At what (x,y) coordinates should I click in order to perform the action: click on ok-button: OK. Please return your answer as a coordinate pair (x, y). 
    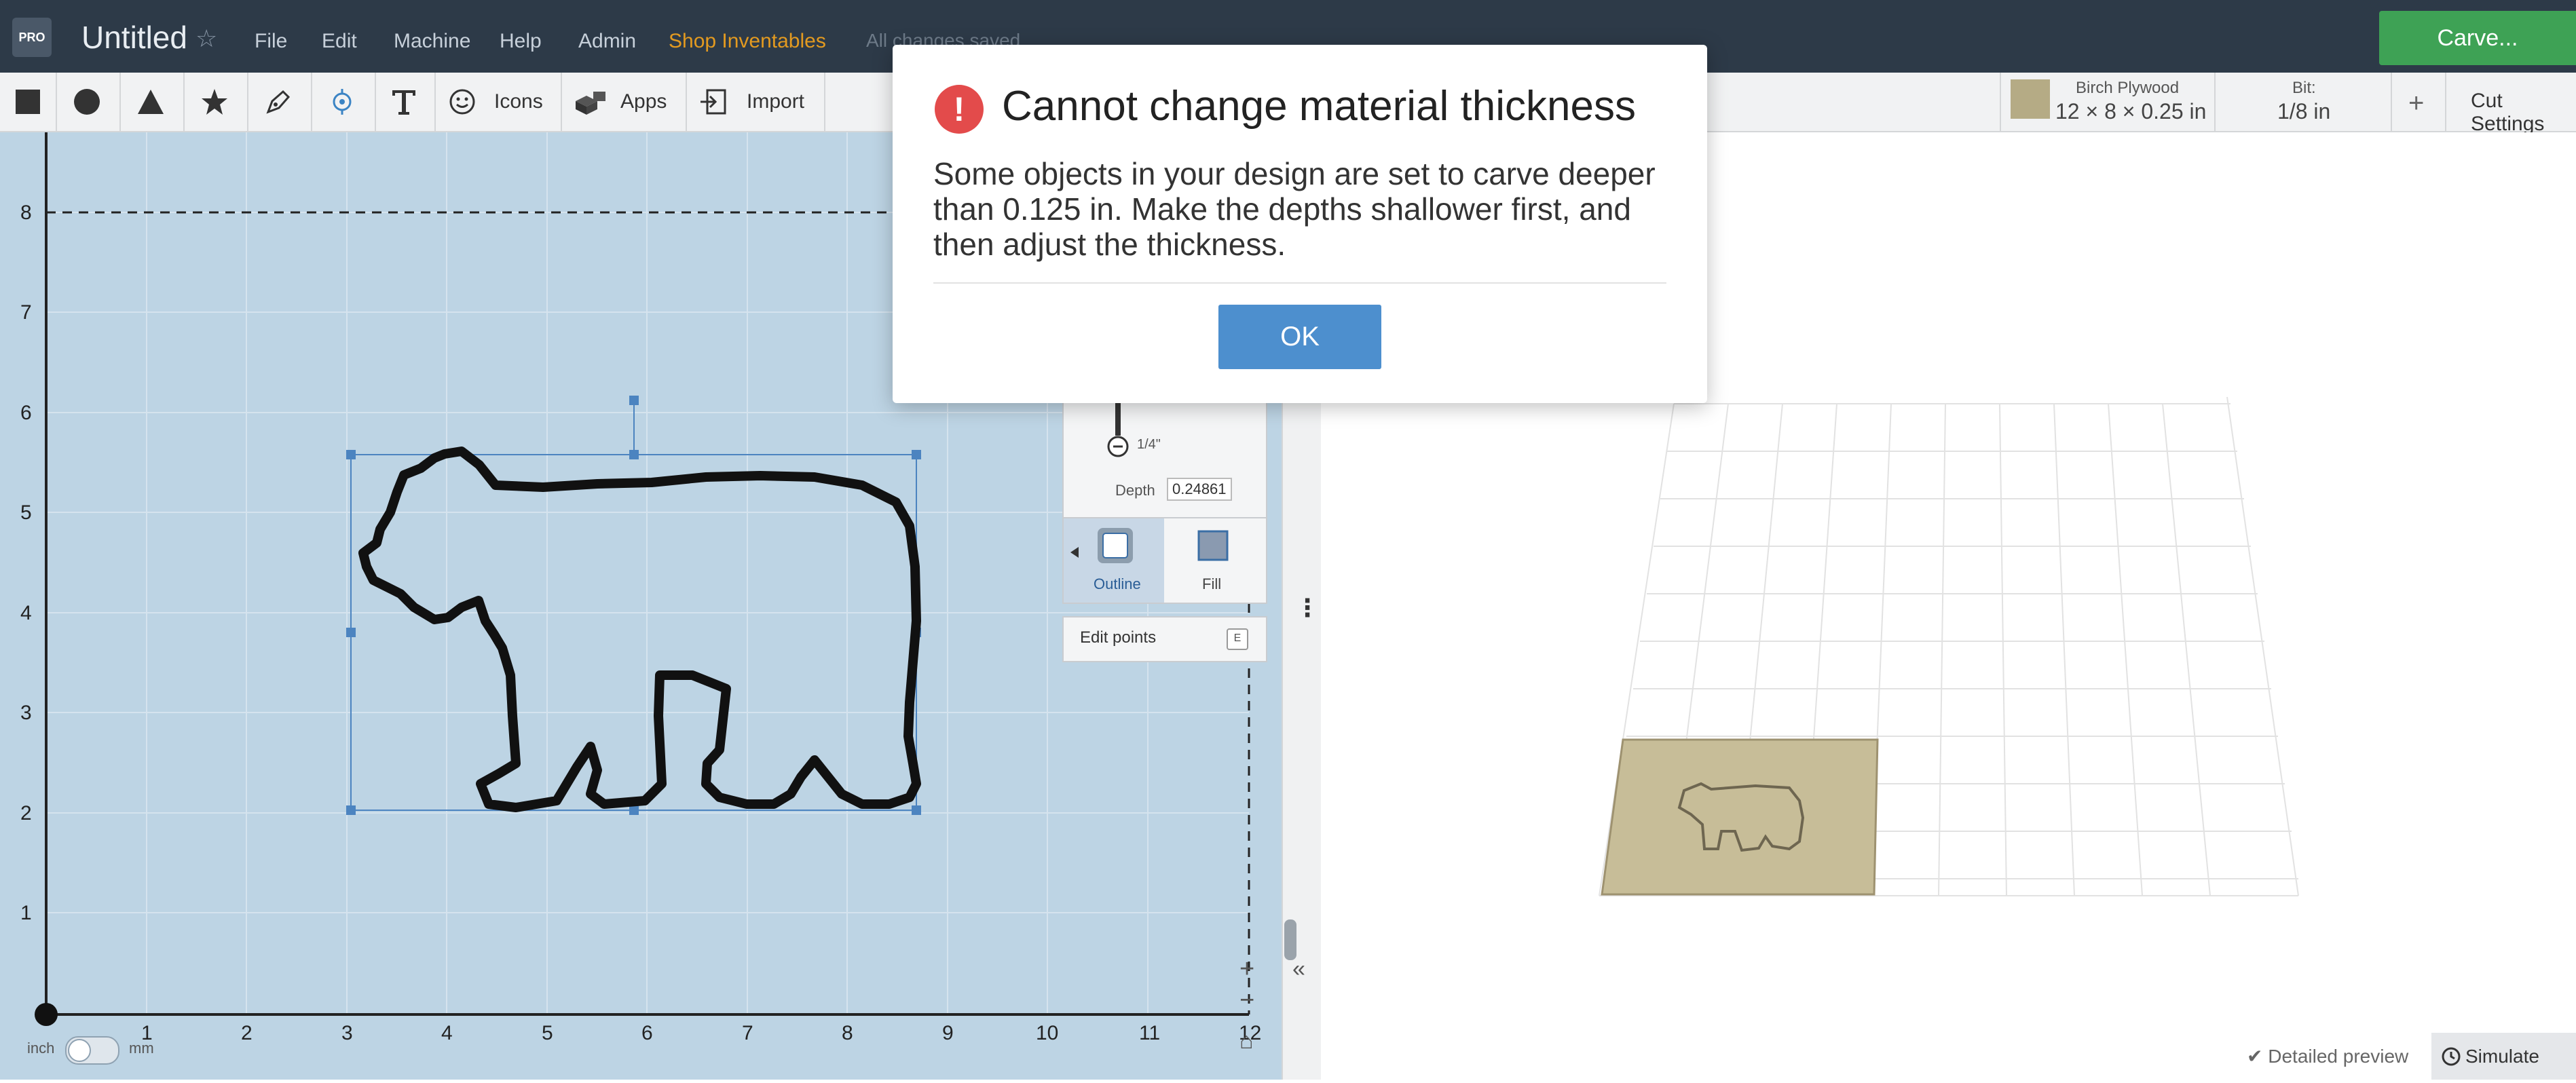
    Looking at the image, I should click on (1300, 337).